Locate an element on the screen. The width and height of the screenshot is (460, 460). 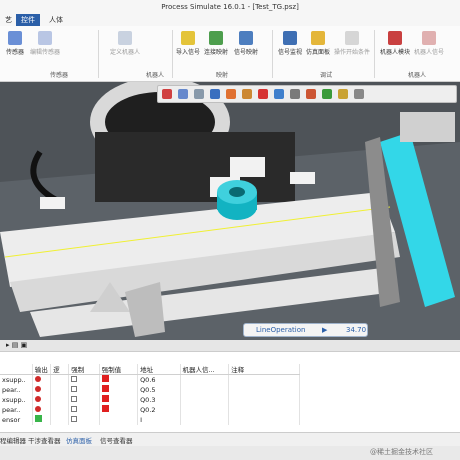
table-row: ensor I is located at coordinates (150, 419).